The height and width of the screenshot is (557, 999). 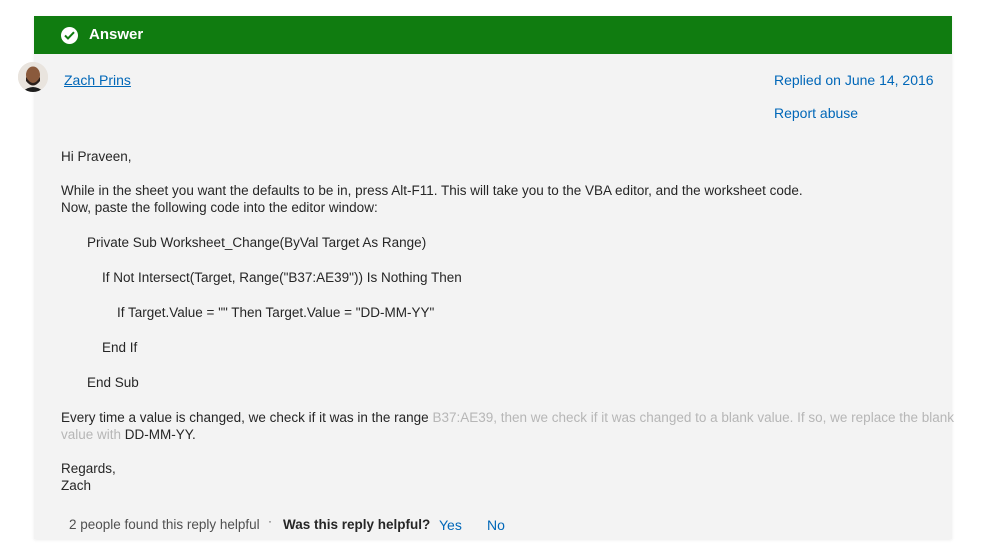 I want to click on reply-date: Replied on June 14, 2016, so click(x=854, y=80).